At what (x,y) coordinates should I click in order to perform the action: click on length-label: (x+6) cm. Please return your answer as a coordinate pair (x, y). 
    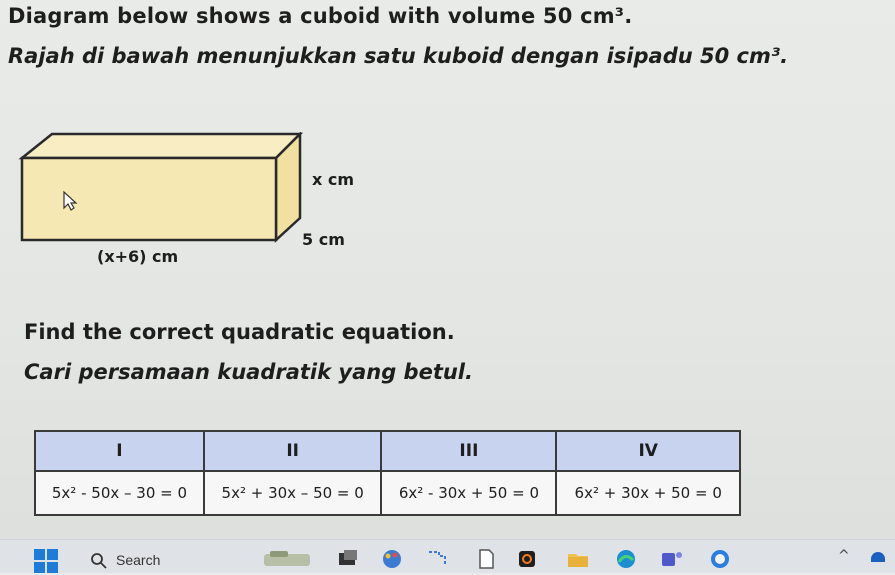
    Looking at the image, I should click on (138, 256).